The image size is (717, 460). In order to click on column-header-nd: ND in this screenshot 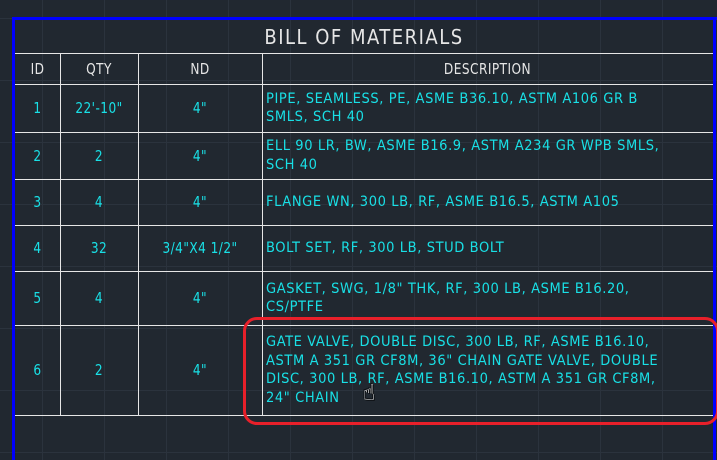, I will do `click(200, 68)`.